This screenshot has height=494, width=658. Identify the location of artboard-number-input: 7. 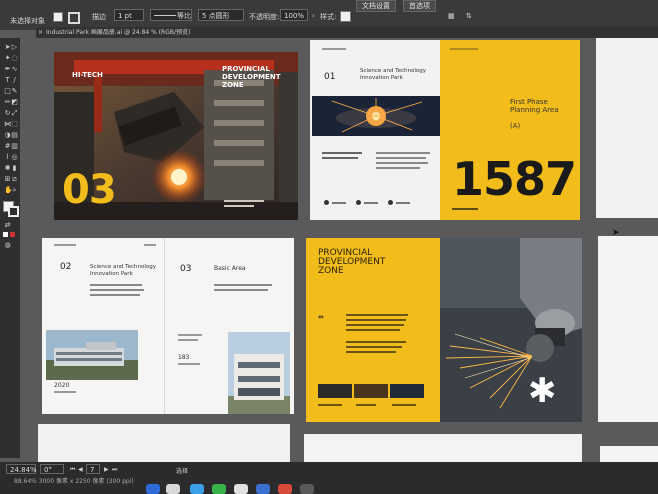
(93, 469).